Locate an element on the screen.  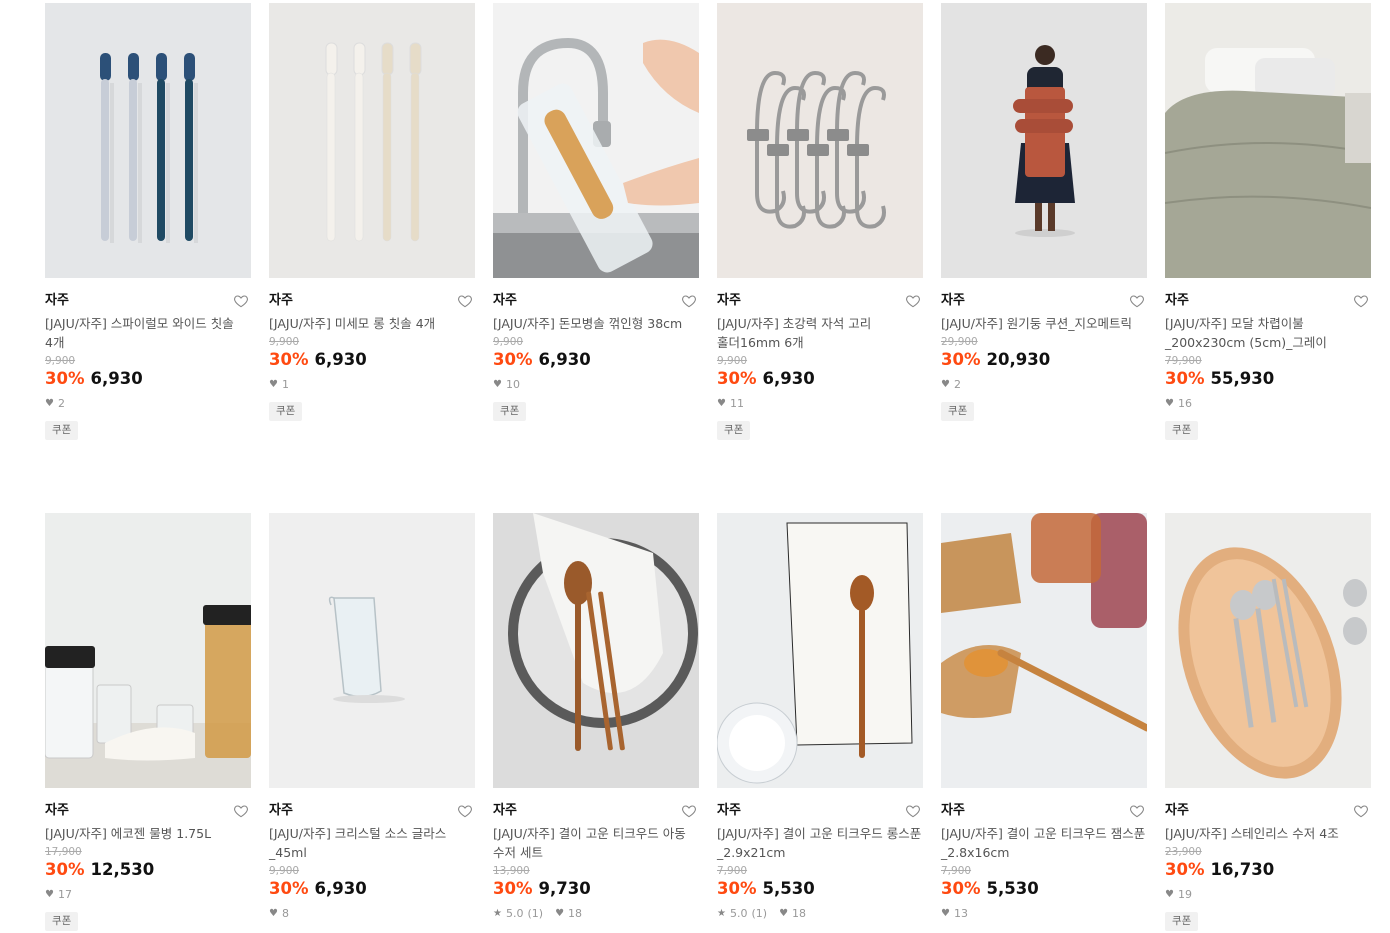
product-title: [JAJU/자주] 스파이럴모 와이드 칫솔 4개 is located at coordinates (148, 333).